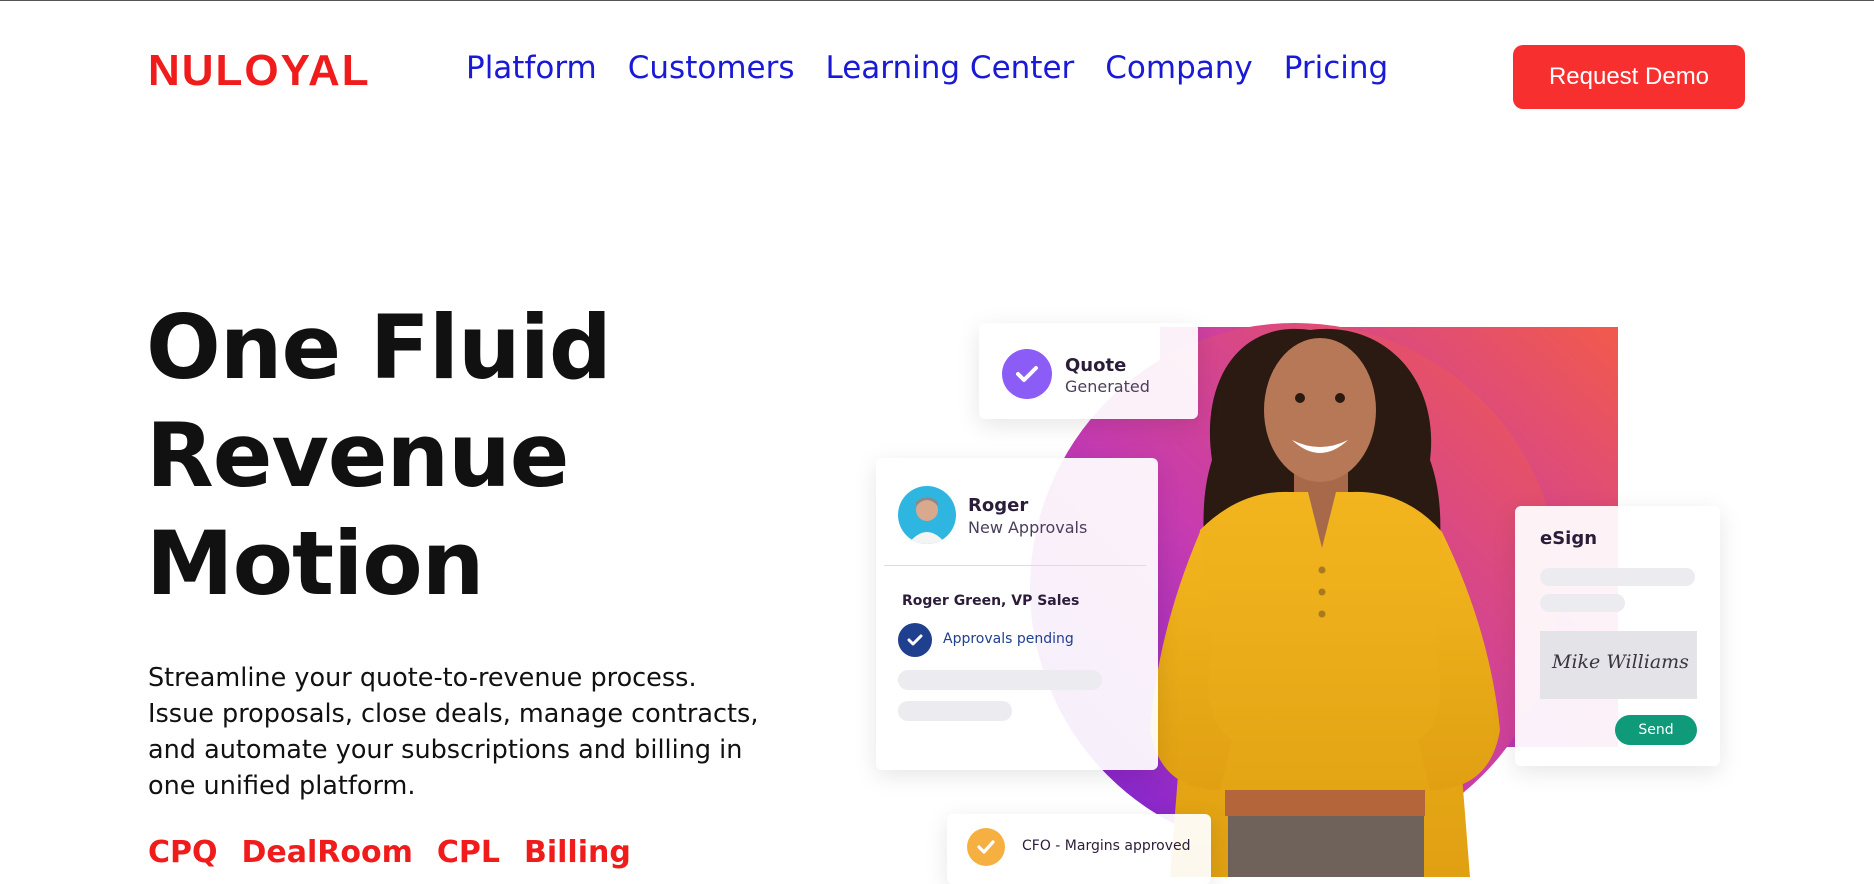  What do you see at coordinates (1326, 846) in the screenshot?
I see `woman-pants` at bounding box center [1326, 846].